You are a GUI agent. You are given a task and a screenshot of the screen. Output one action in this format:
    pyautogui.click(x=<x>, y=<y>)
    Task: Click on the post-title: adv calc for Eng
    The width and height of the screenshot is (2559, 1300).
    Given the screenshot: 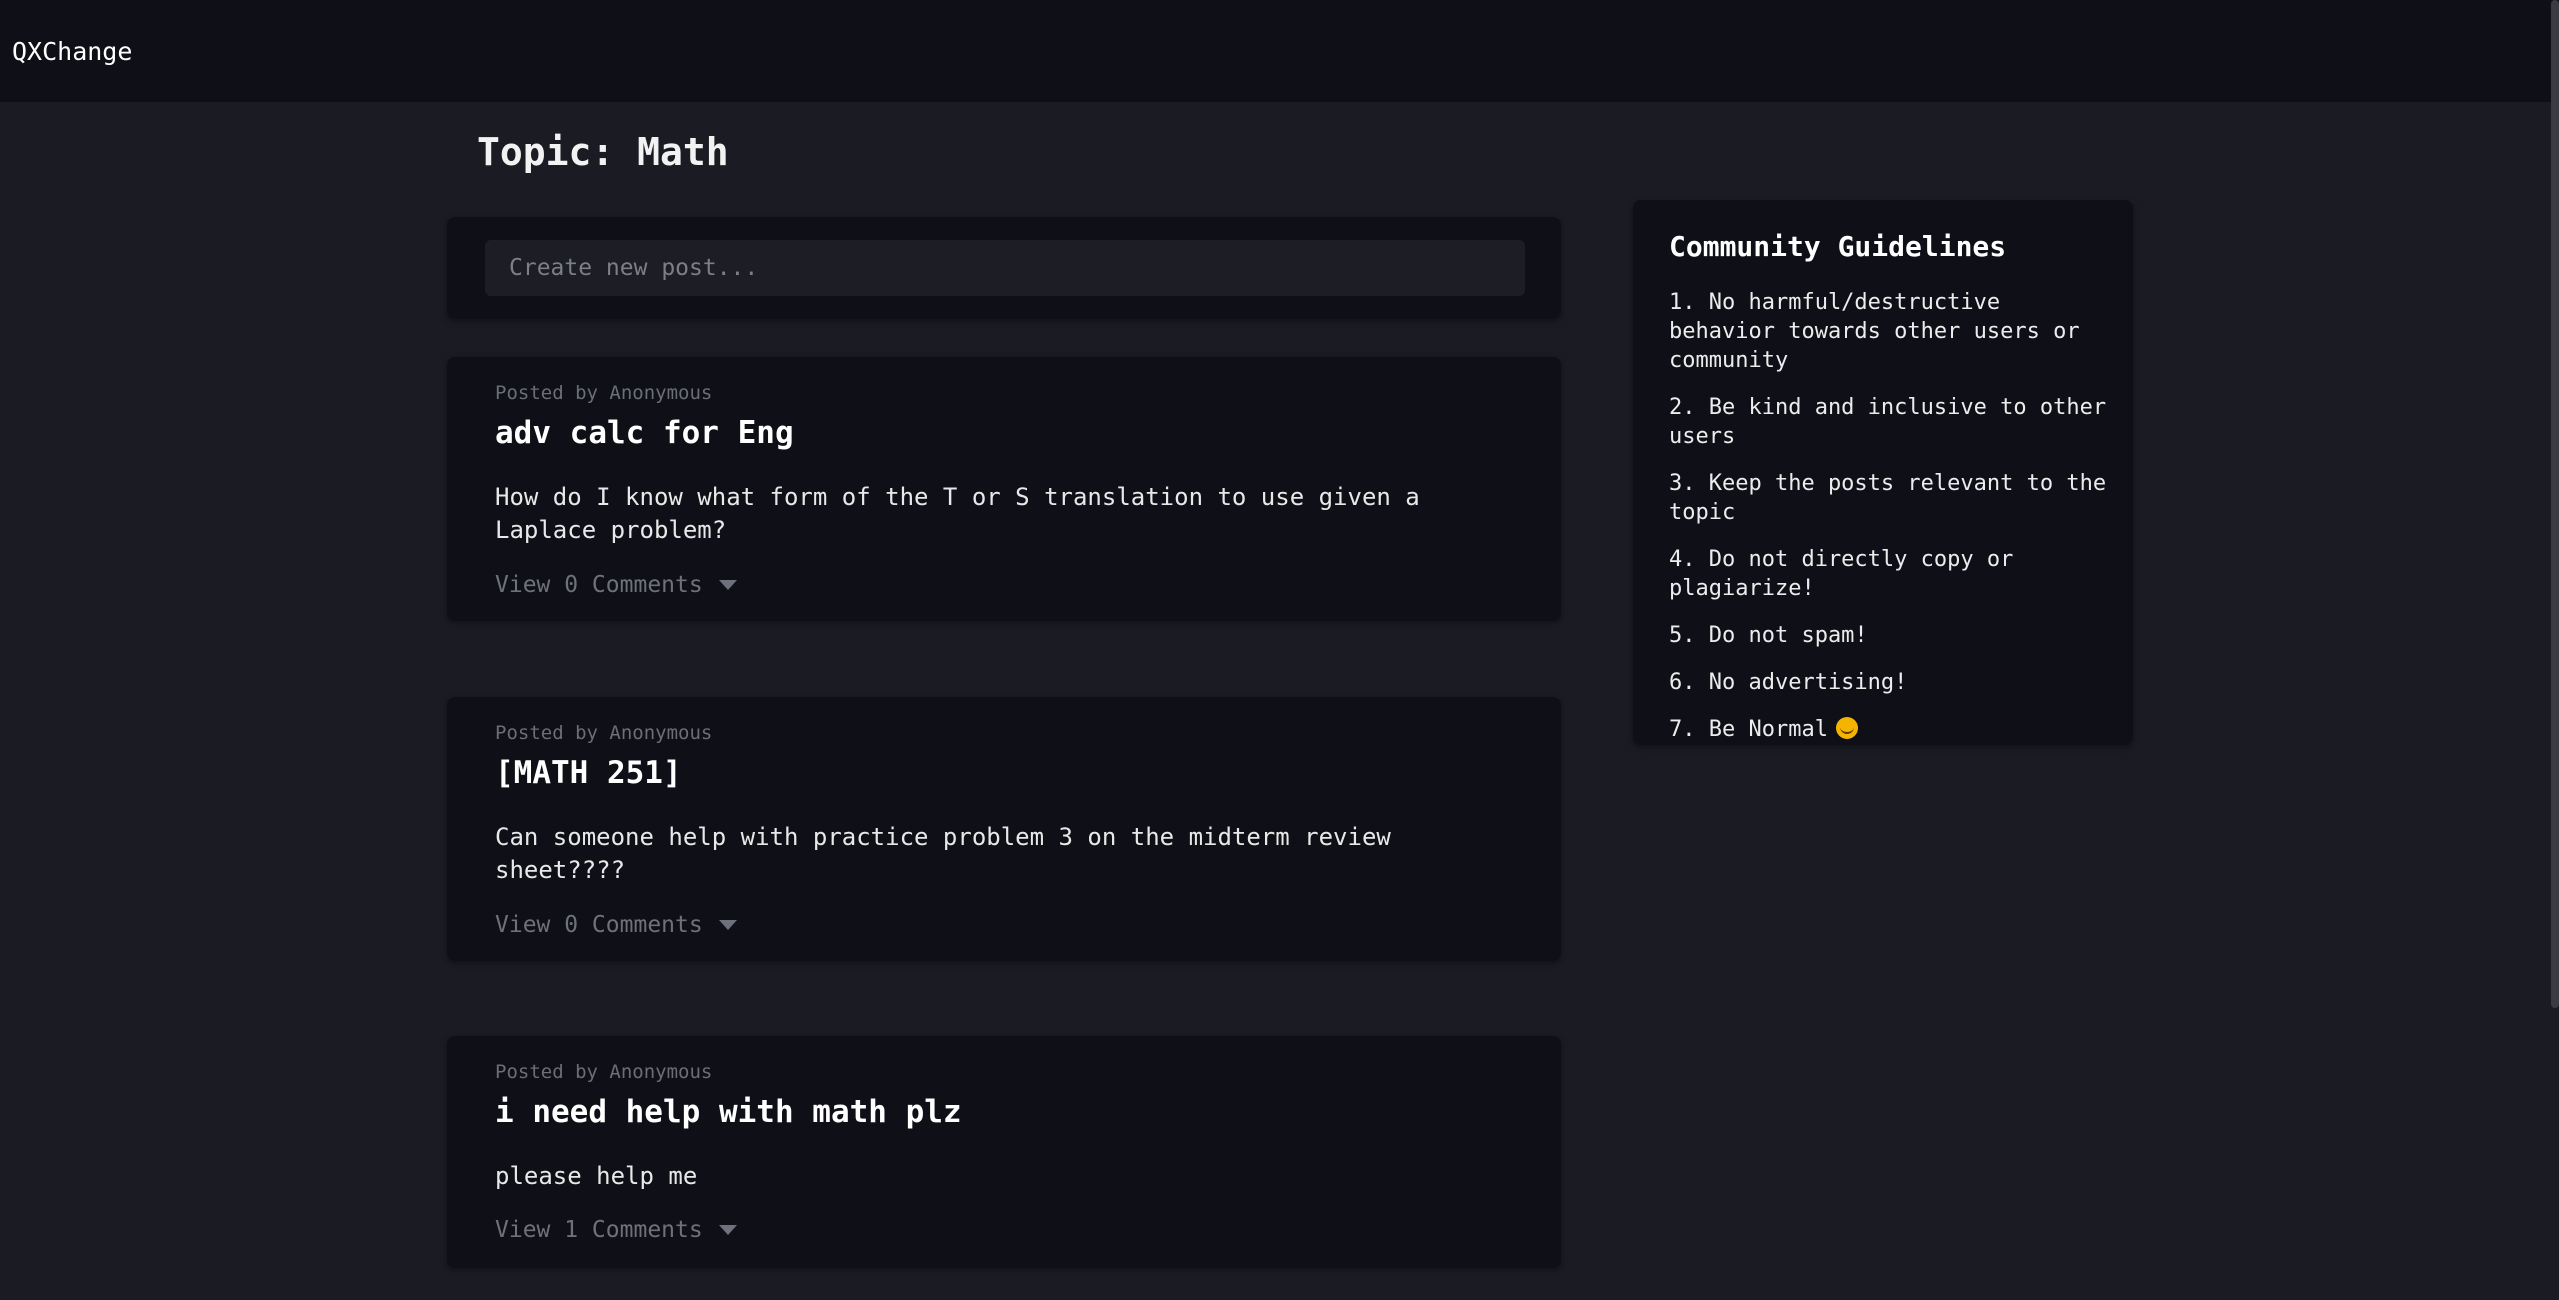 What is the action you would take?
    pyautogui.click(x=644, y=433)
    